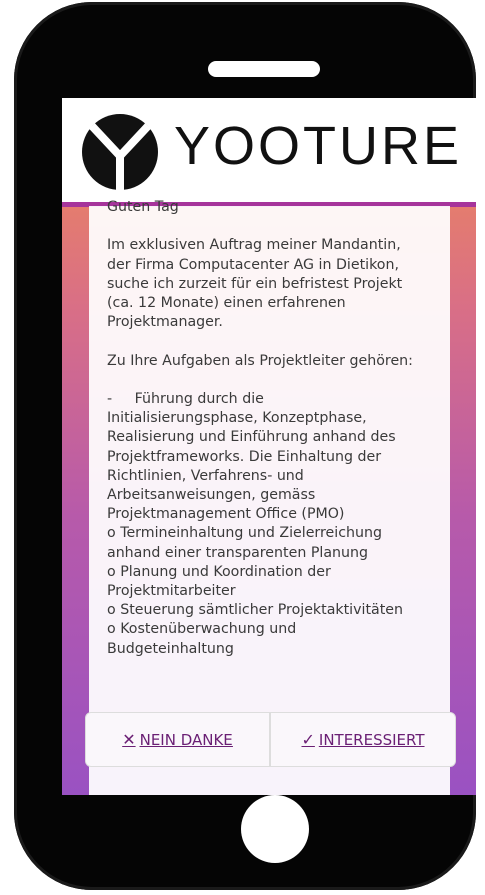  I want to click on yooture-logo-icon, so click(120, 153).